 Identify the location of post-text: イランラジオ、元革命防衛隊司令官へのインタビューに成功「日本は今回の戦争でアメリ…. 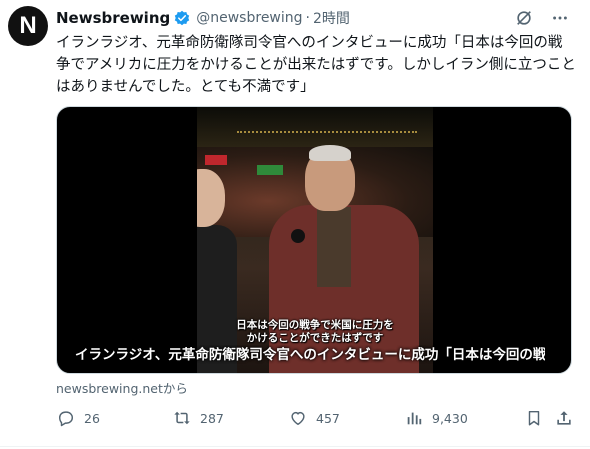
(316, 65).